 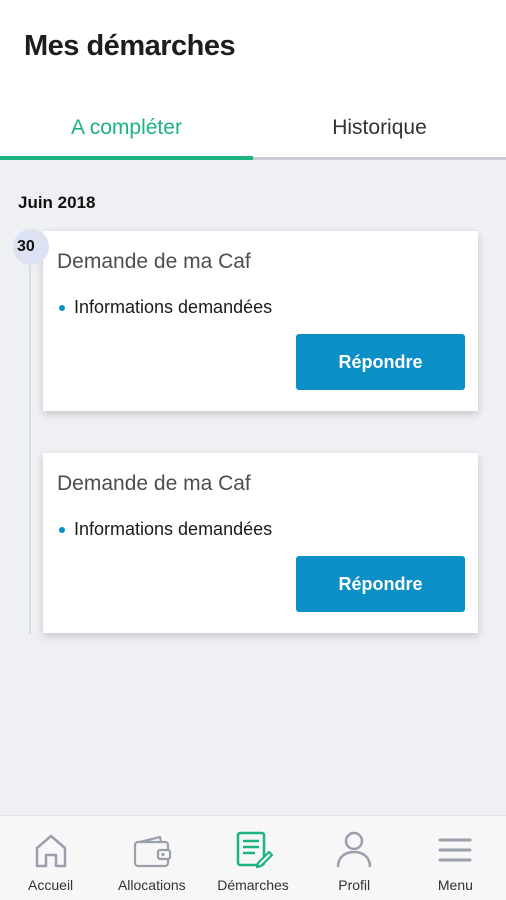 What do you see at coordinates (379, 158) in the screenshot?
I see `tab-divider` at bounding box center [379, 158].